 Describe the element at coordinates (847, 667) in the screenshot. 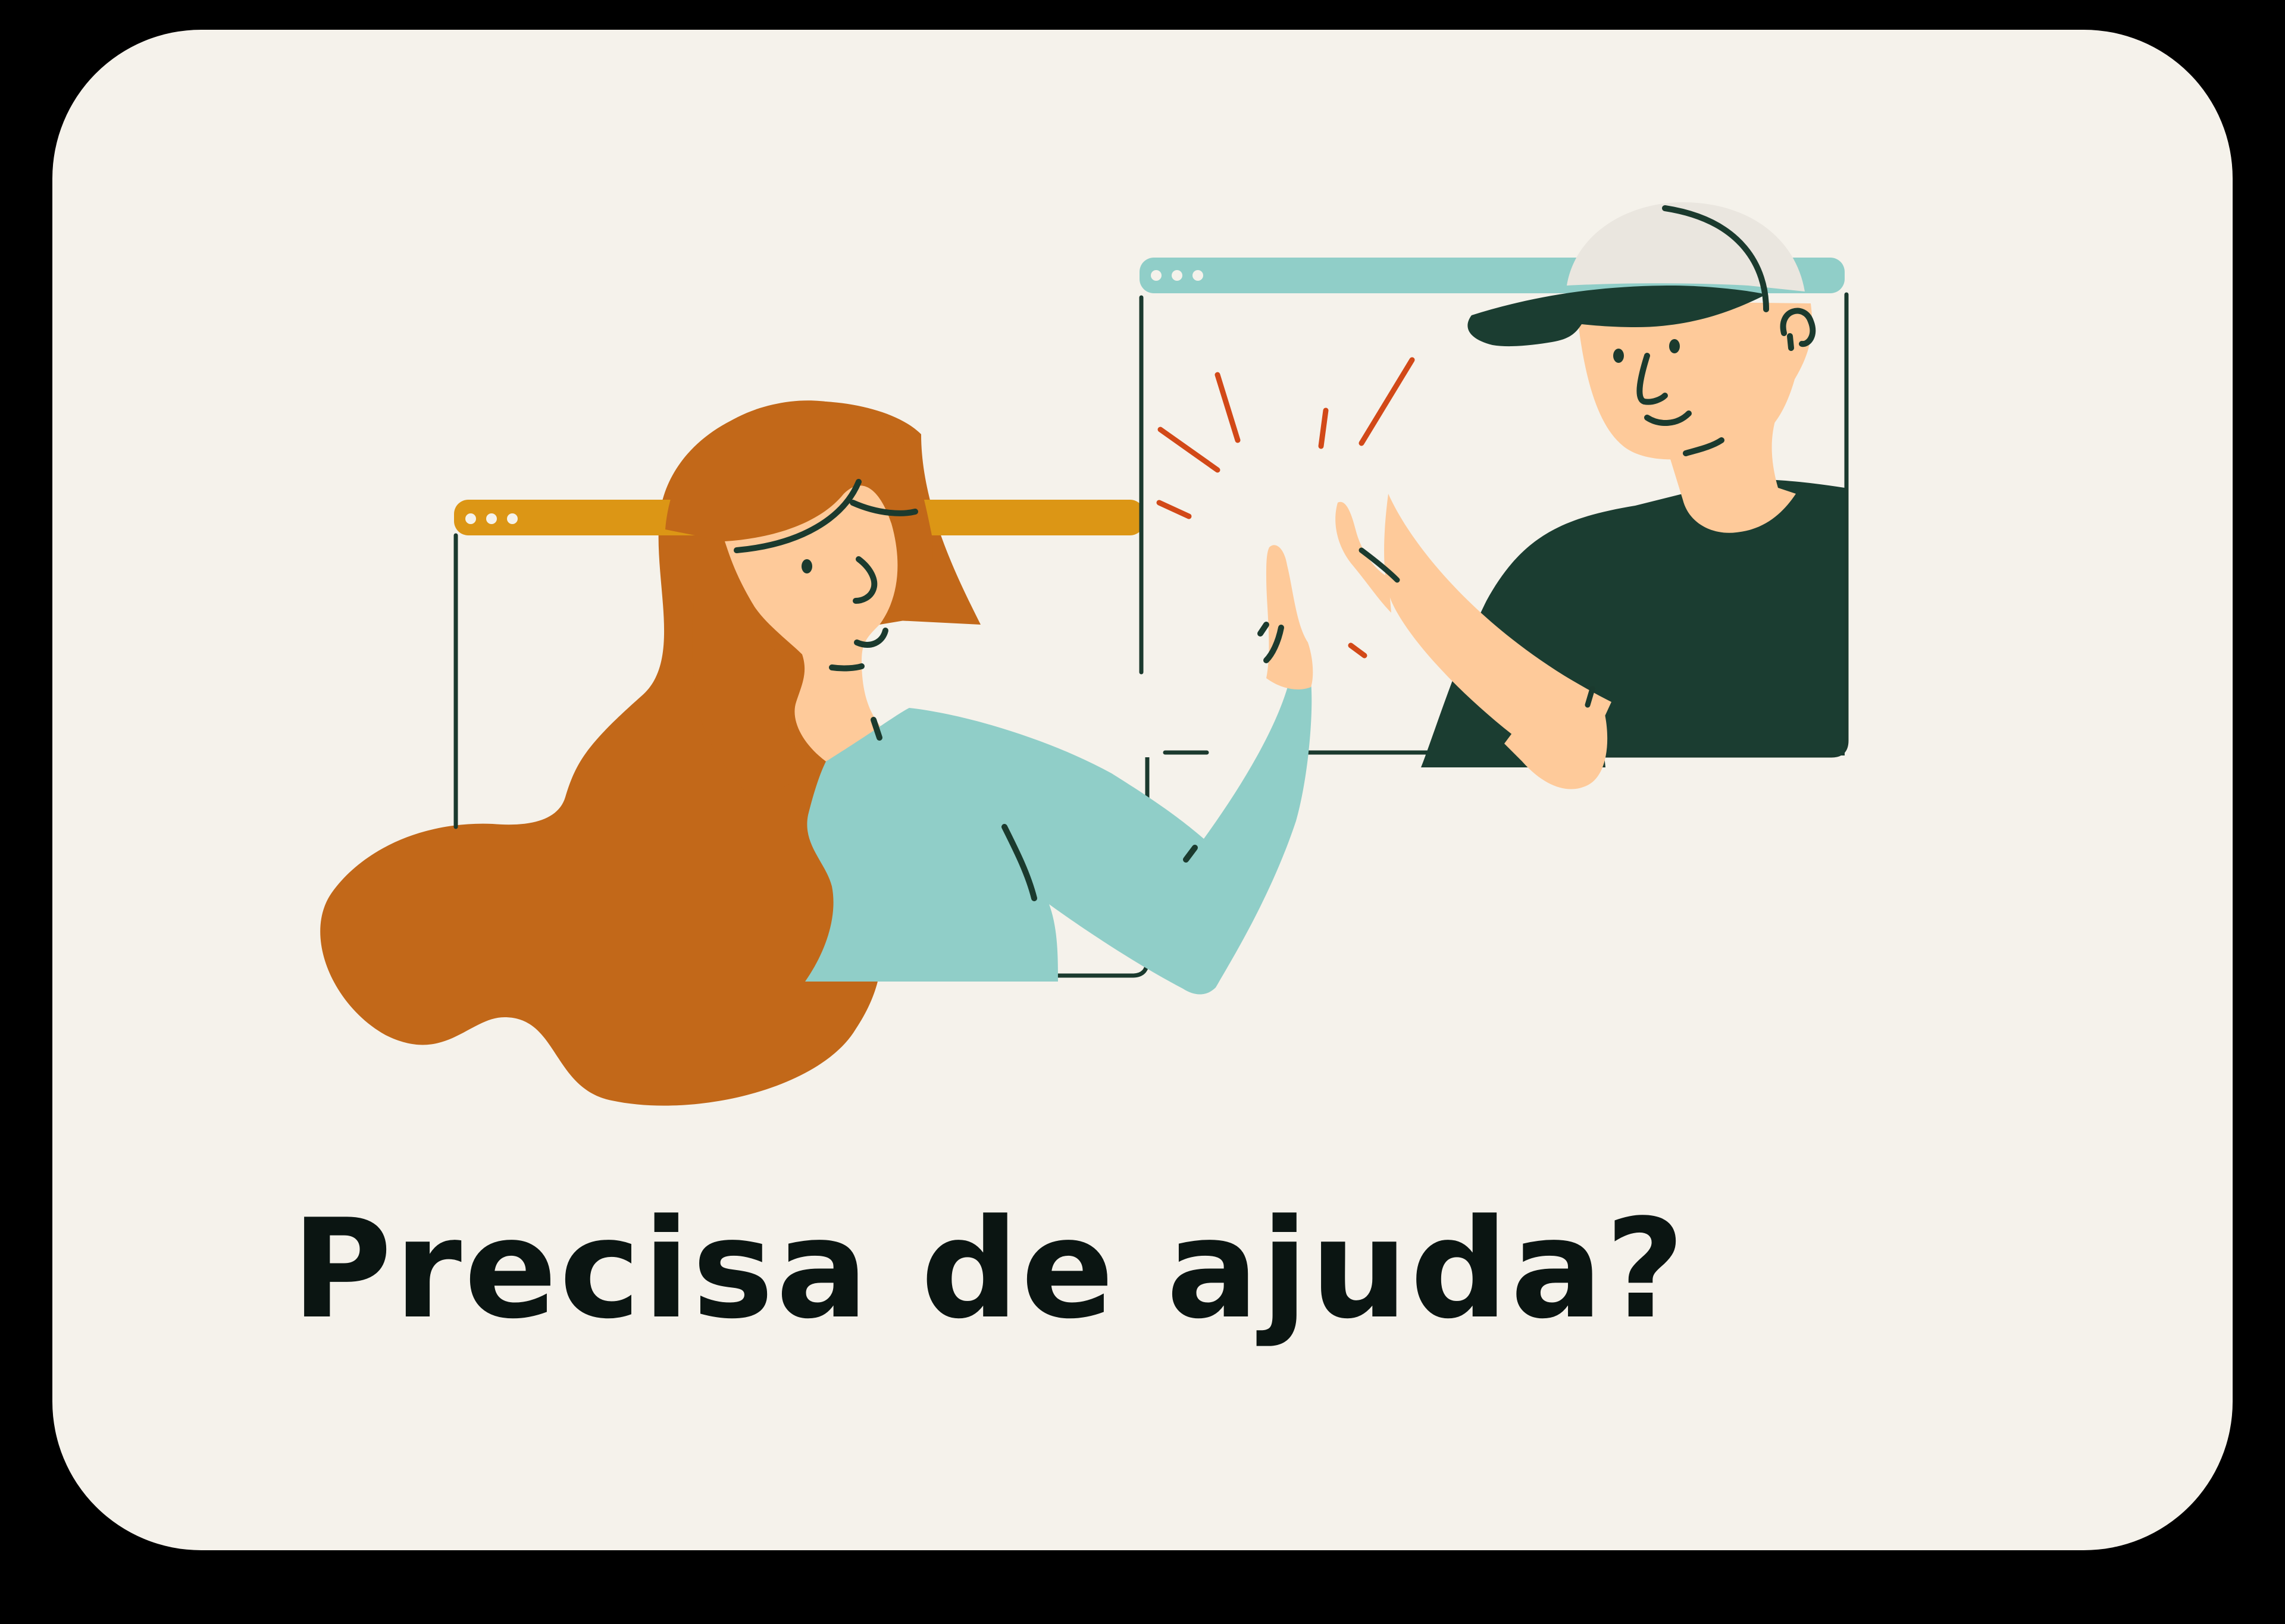

I see `woman-chin-line` at that location.